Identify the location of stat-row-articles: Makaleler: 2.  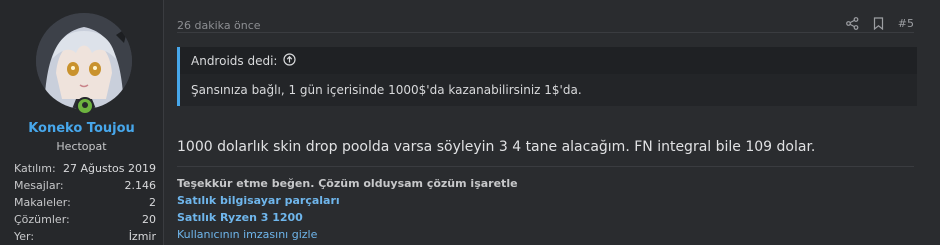
(85, 202).